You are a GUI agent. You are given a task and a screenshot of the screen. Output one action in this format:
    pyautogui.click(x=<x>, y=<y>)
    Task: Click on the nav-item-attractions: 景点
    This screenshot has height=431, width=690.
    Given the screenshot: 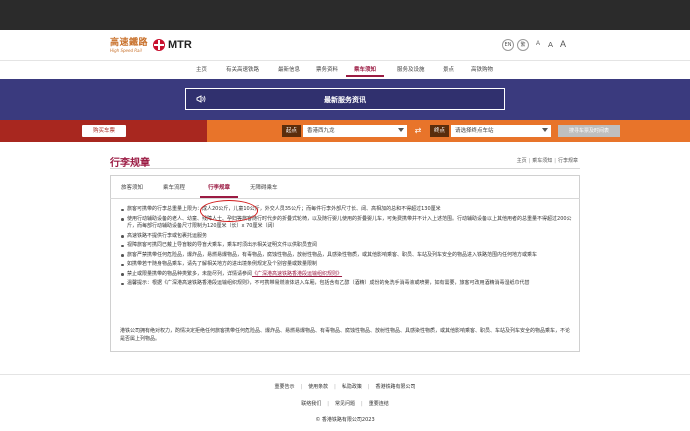 What is the action you would take?
    pyautogui.click(x=448, y=69)
    